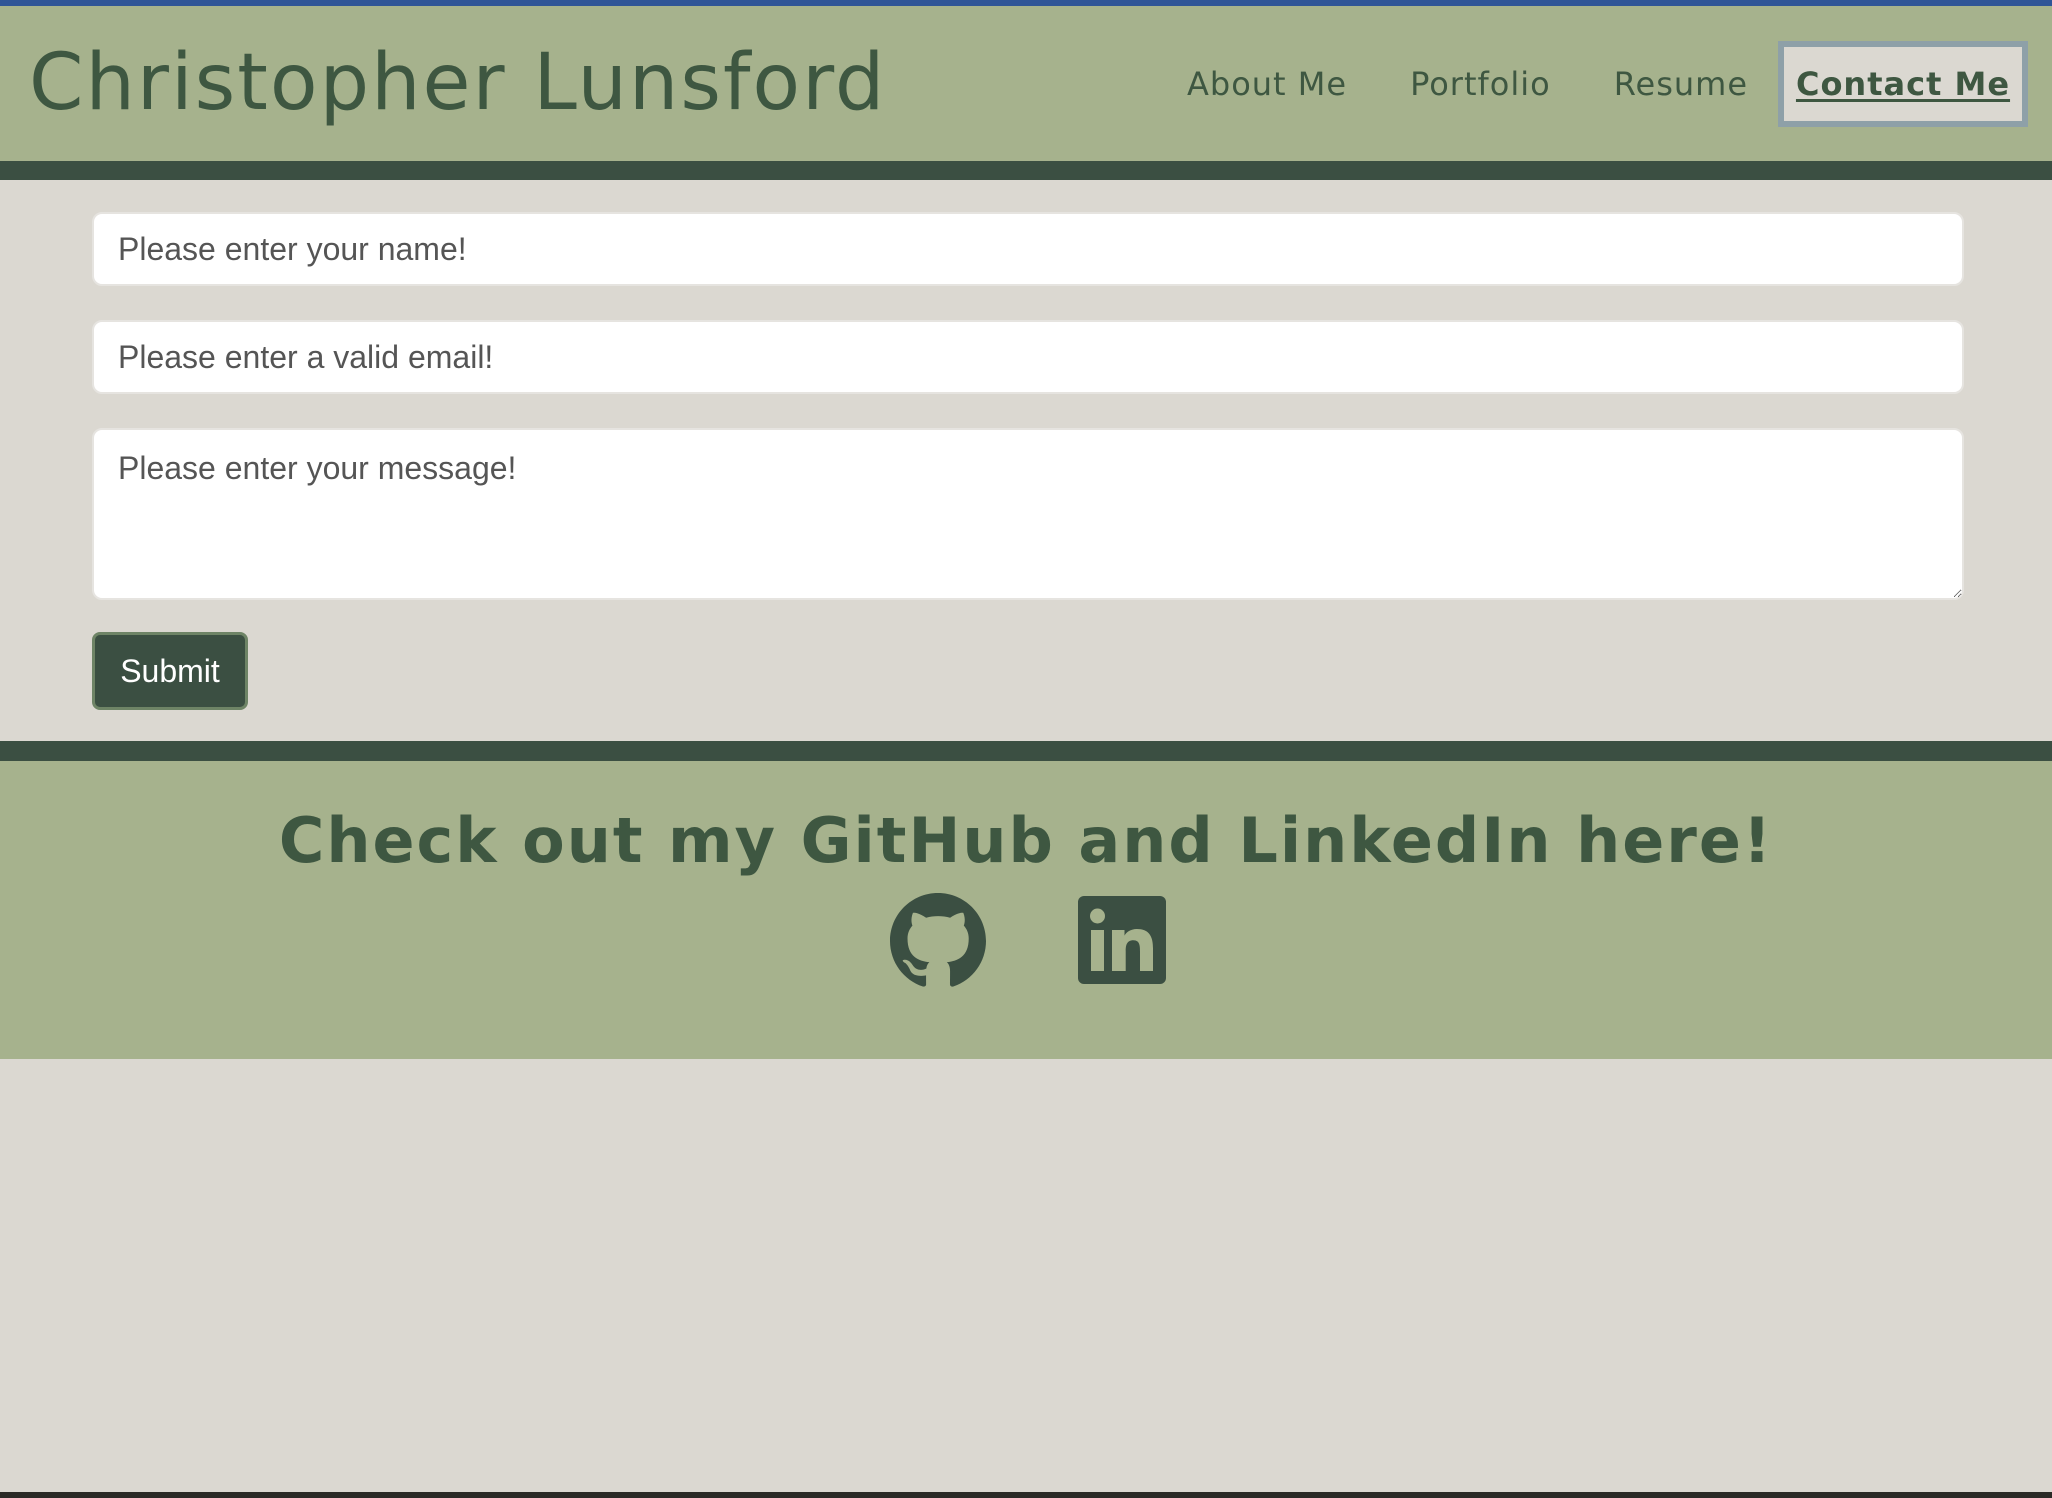 The height and width of the screenshot is (1498, 2052). What do you see at coordinates (1026, 1495) in the screenshot?
I see `window-bottom-edge` at bounding box center [1026, 1495].